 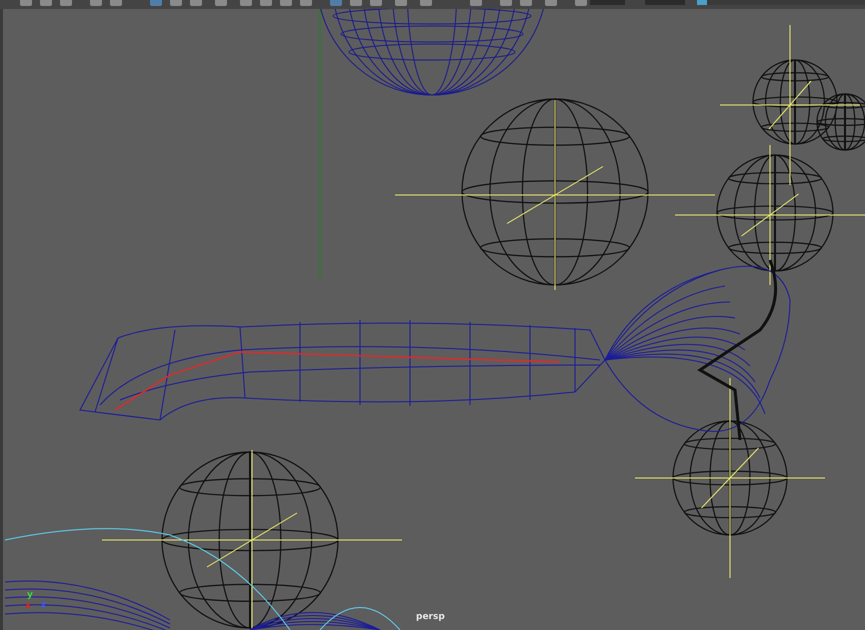 I want to click on axis-label: x, so click(x=28, y=606).